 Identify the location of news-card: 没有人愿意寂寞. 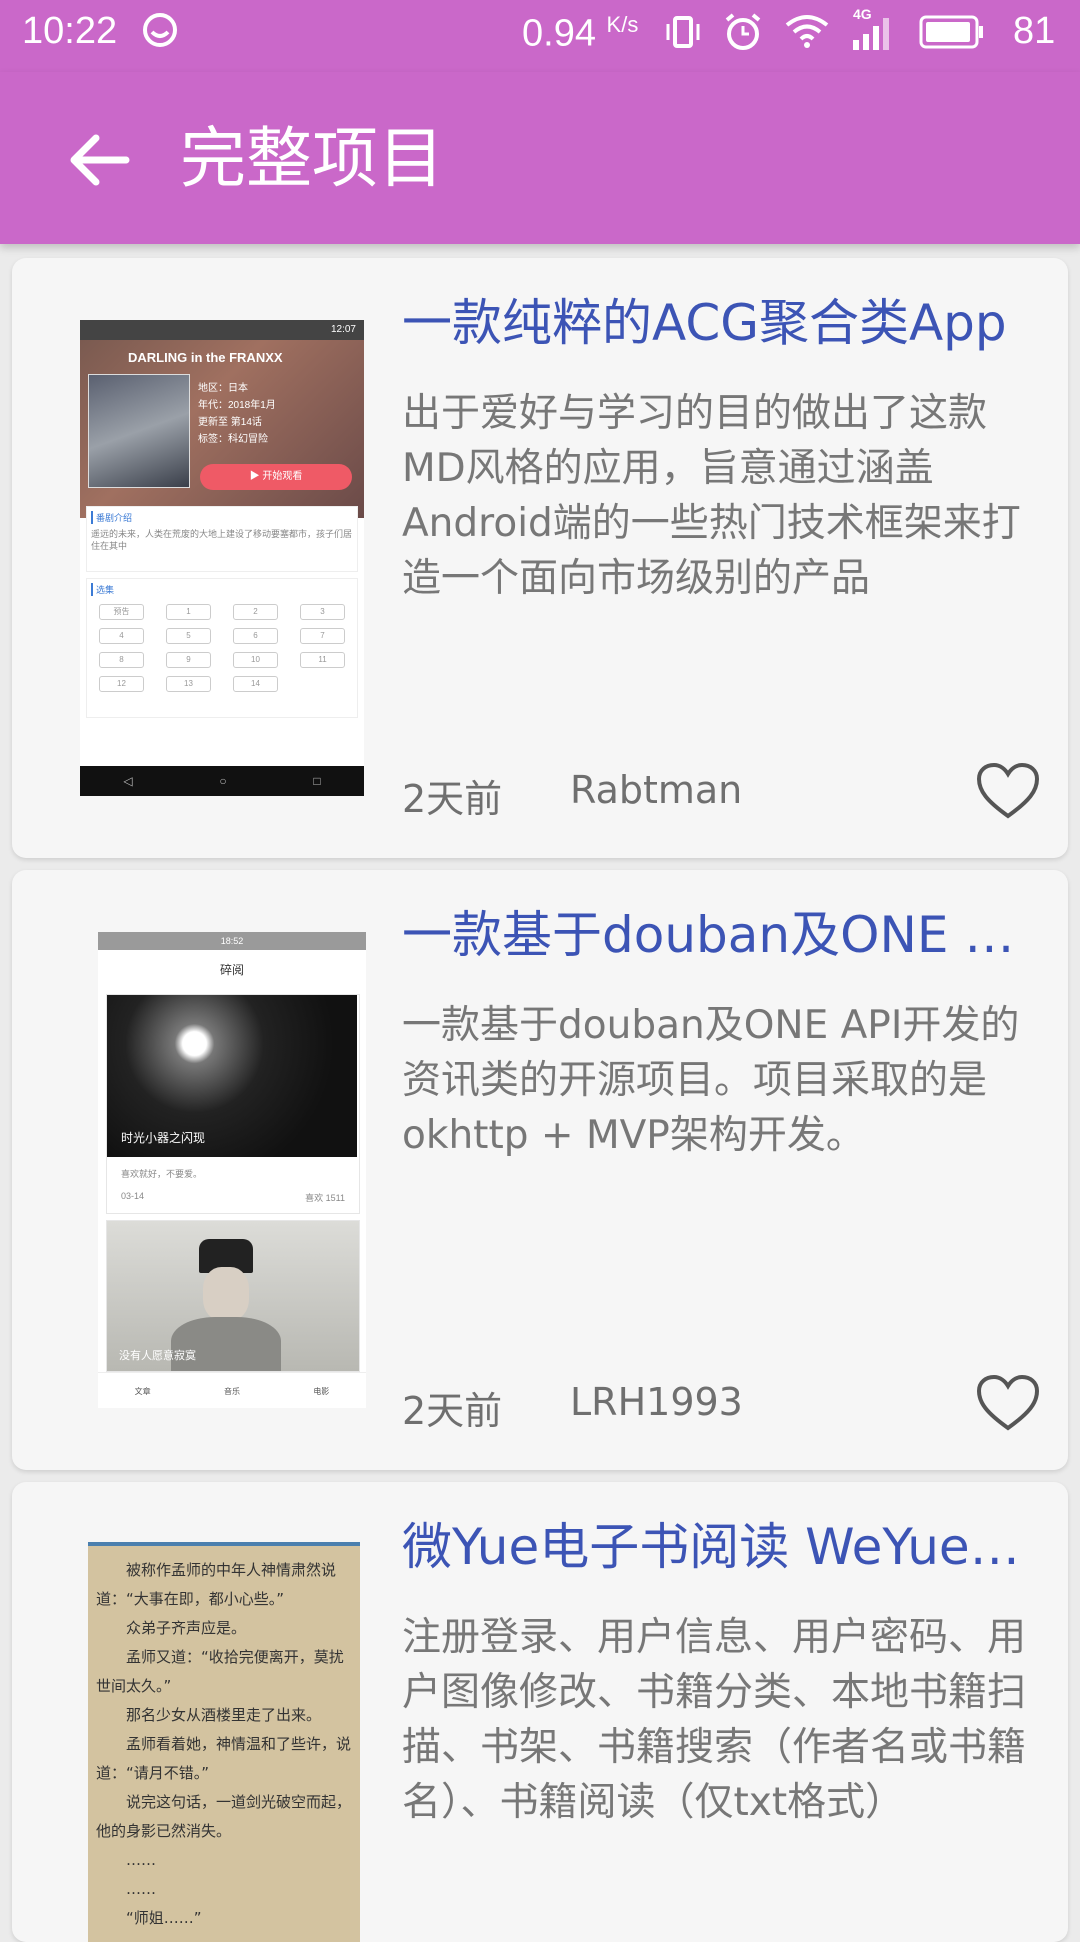
(233, 1296).